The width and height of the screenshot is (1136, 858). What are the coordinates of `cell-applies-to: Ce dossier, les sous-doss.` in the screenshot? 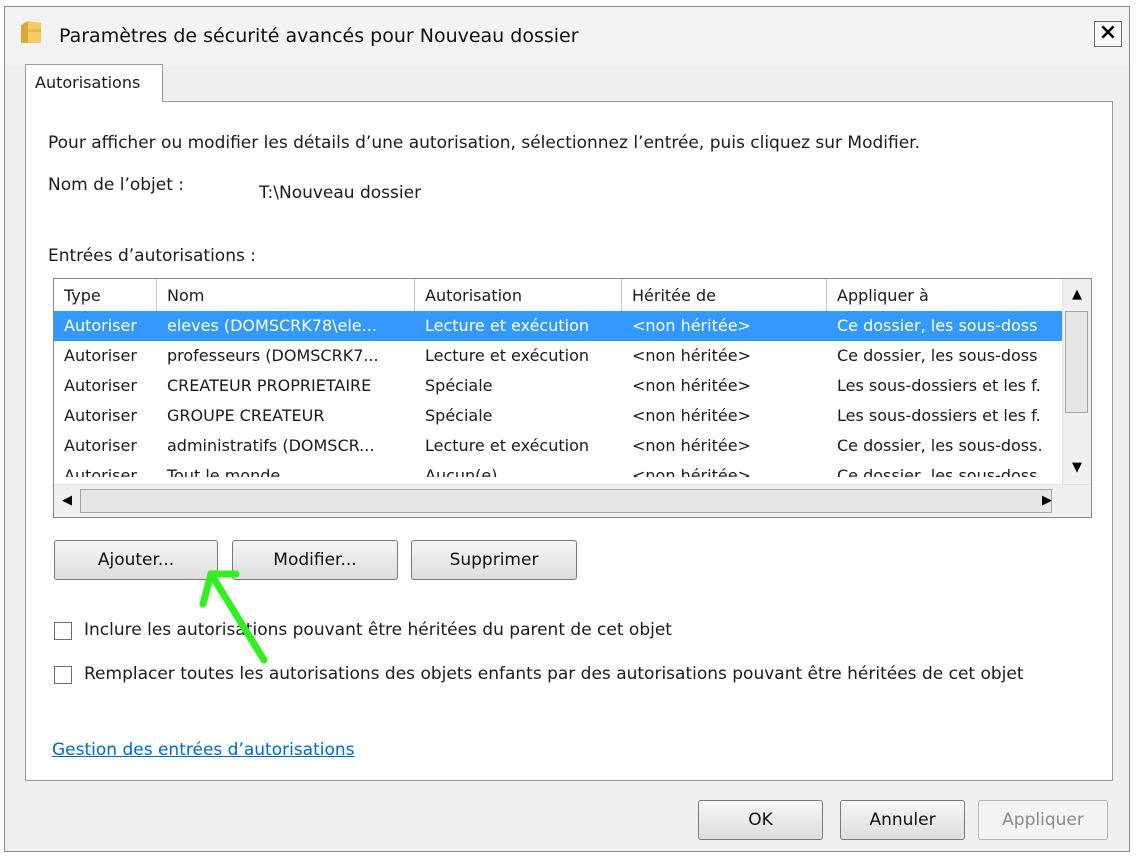 It's located at (940, 445).